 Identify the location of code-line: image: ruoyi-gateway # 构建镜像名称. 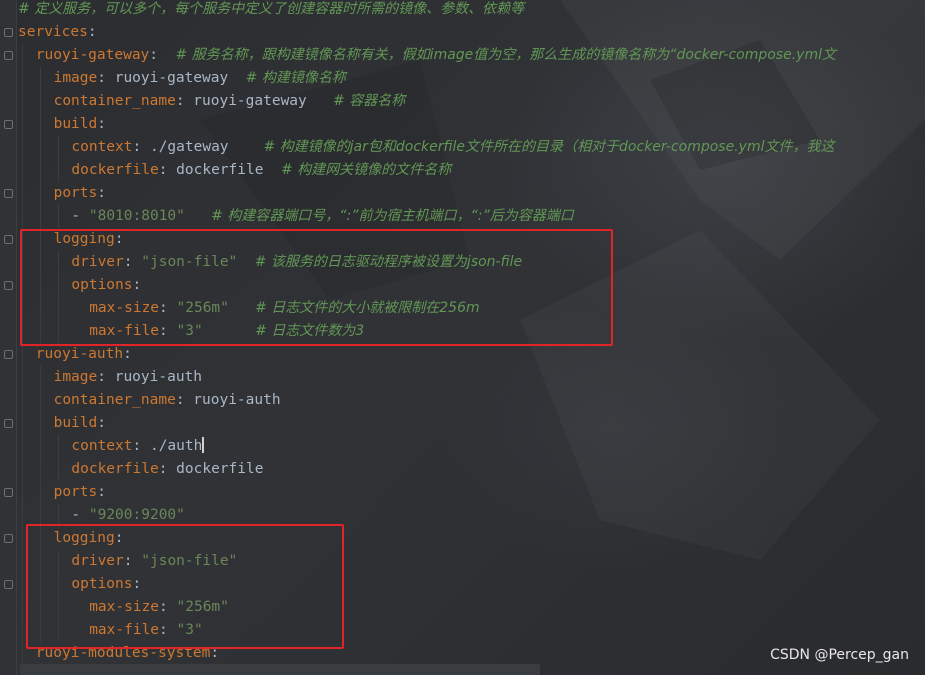
(200, 78).